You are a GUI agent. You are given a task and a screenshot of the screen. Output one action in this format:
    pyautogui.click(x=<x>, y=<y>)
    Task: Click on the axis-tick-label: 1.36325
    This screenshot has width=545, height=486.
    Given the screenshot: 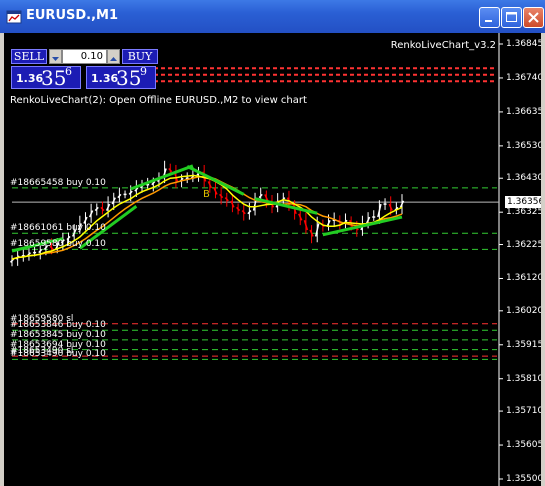 What is the action you would take?
    pyautogui.click(x=523, y=212)
    